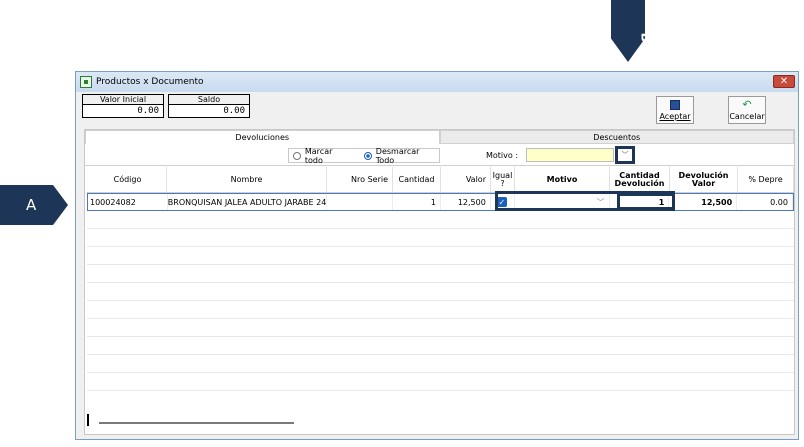 The image size is (804, 447). Describe the element at coordinates (765, 202) in the screenshot. I see `cell-pct-depre: 0.00` at that location.